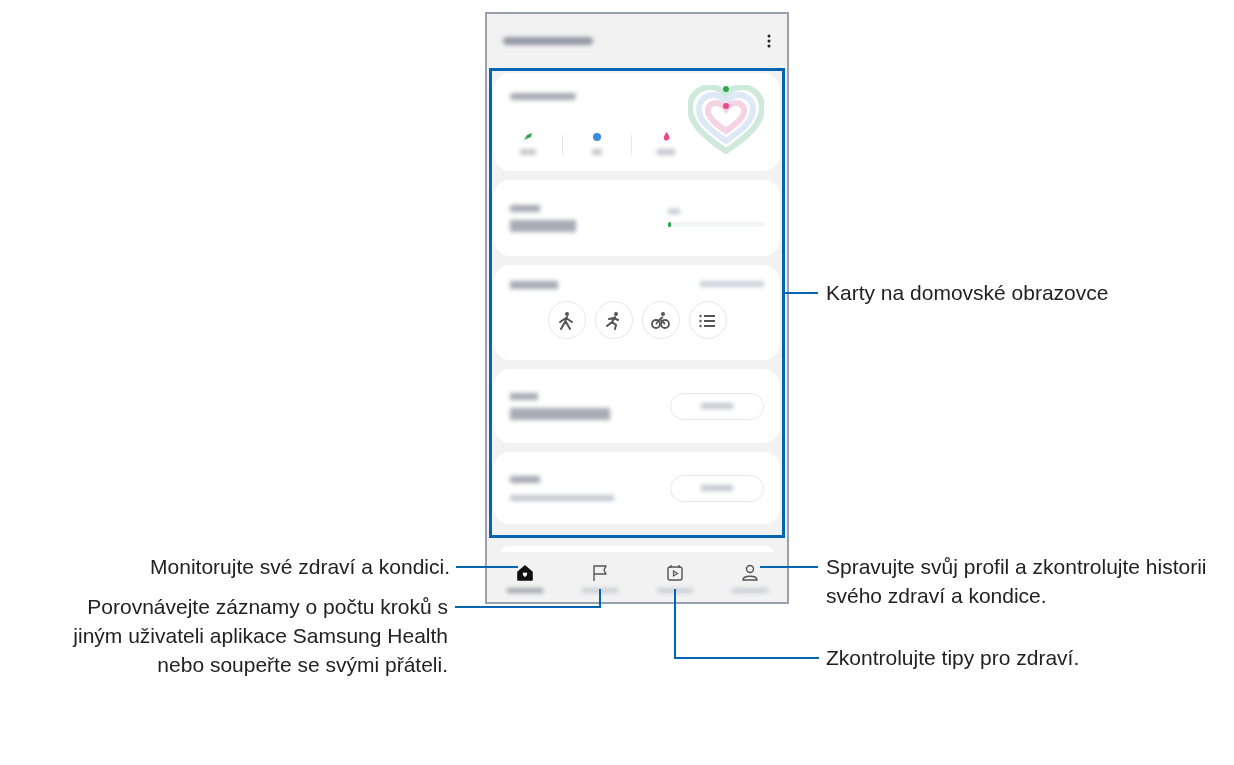  What do you see at coordinates (674, 573) in the screenshot?
I see `calendar-play-icon` at bounding box center [674, 573].